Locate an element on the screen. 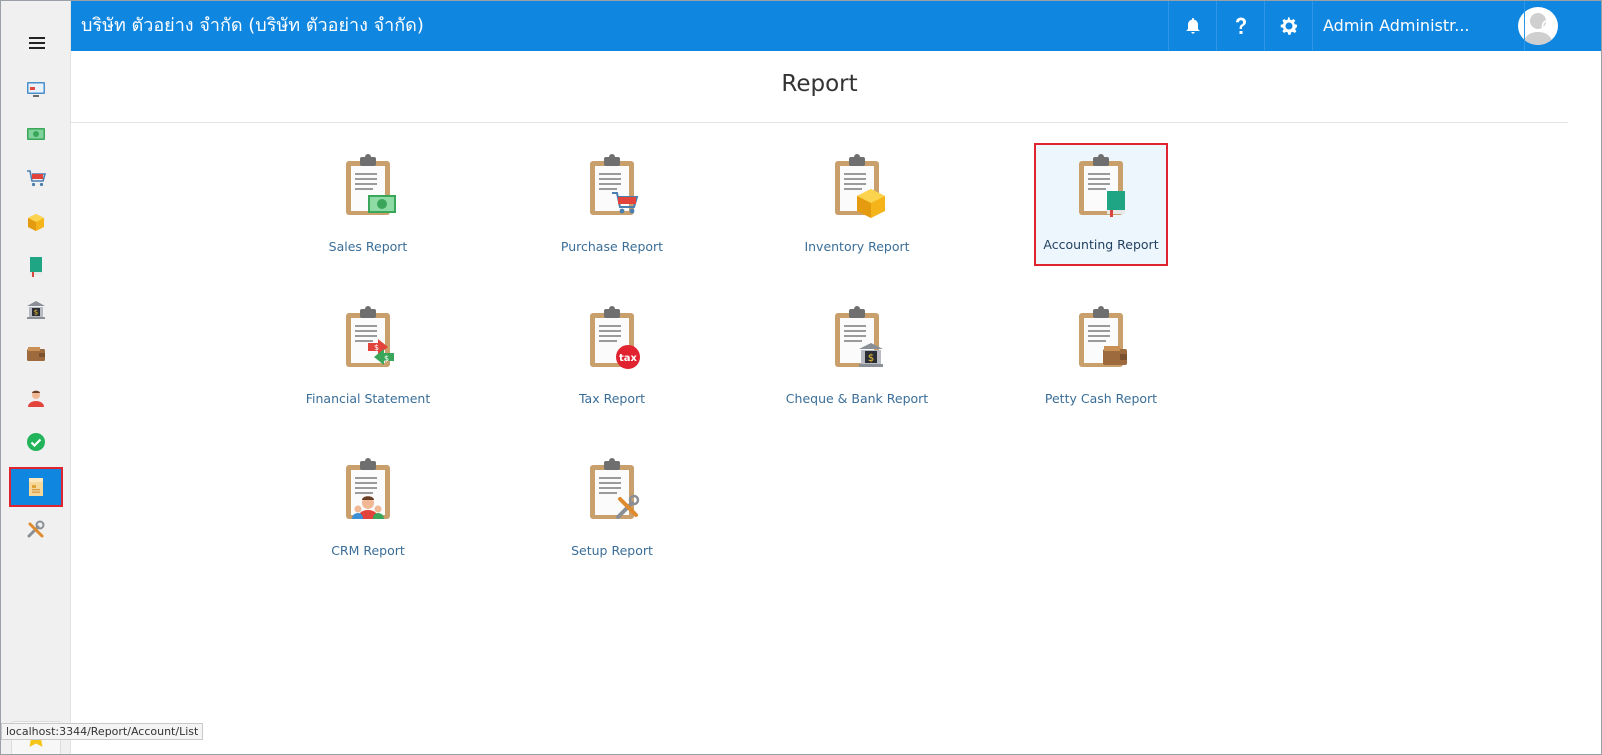 The width and height of the screenshot is (1602, 755). book-icon is located at coordinates (36, 267).